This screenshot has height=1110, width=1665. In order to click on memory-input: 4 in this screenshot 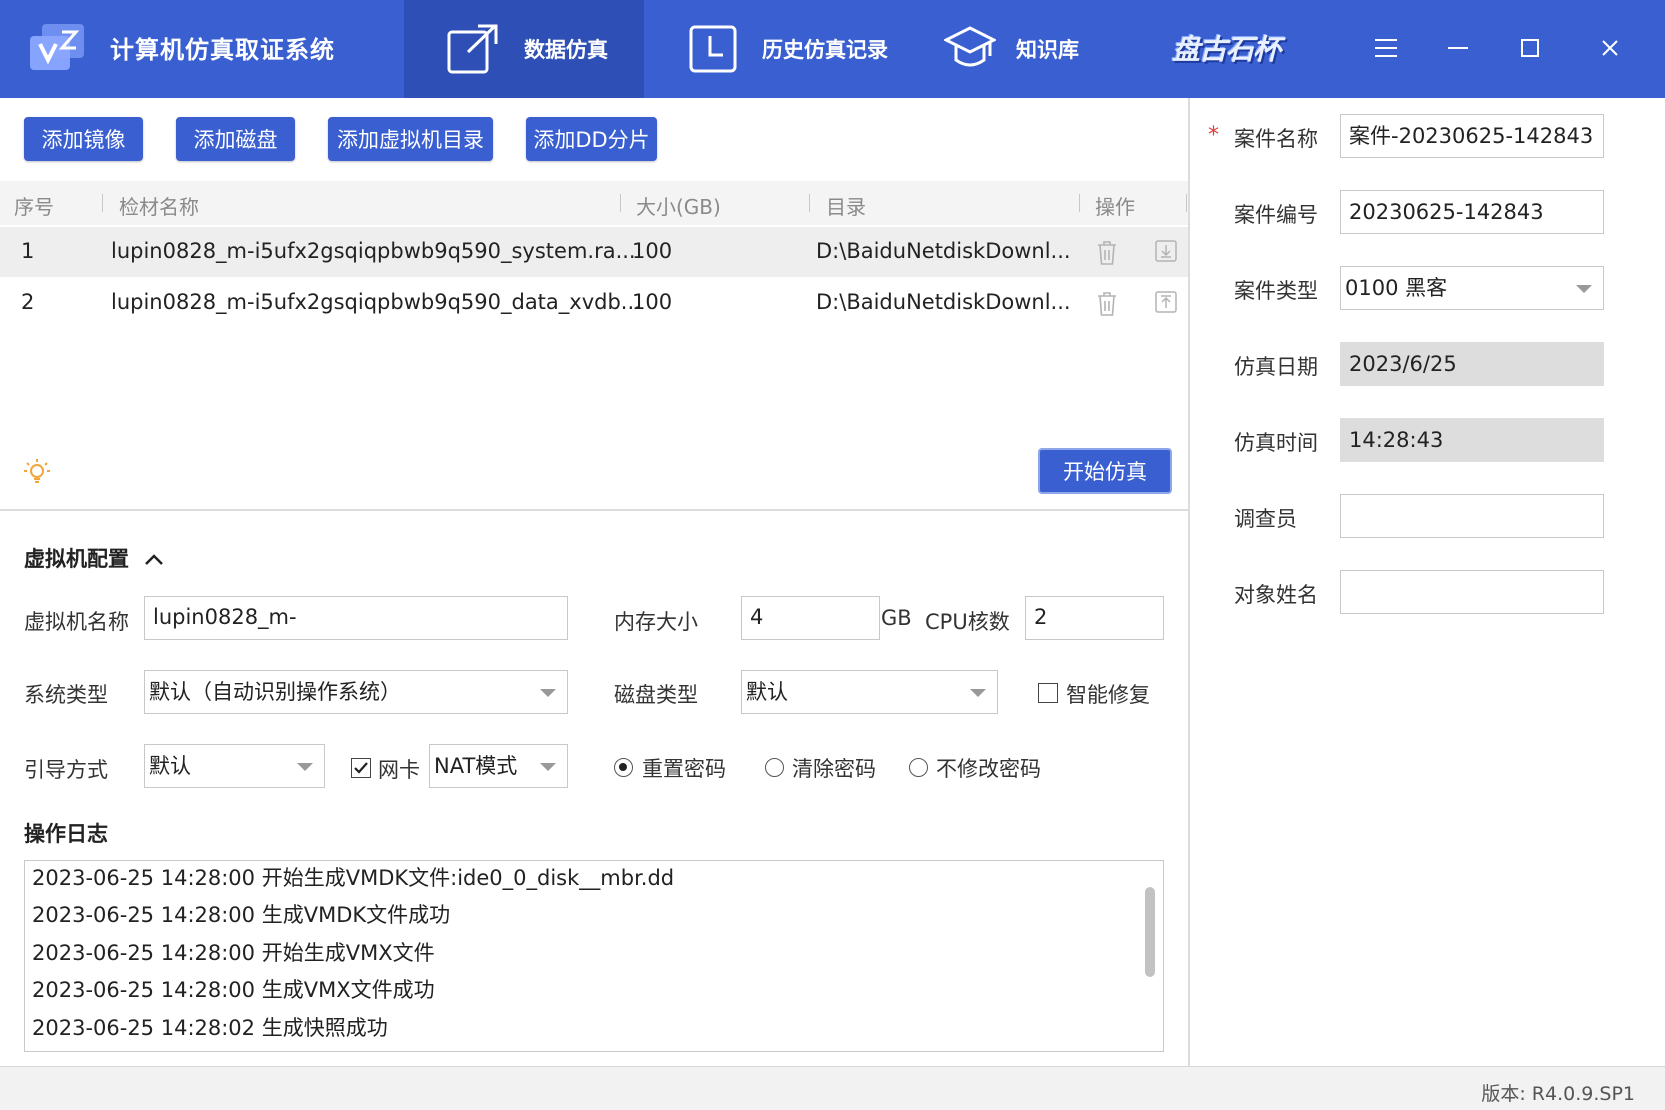, I will do `click(810, 618)`.